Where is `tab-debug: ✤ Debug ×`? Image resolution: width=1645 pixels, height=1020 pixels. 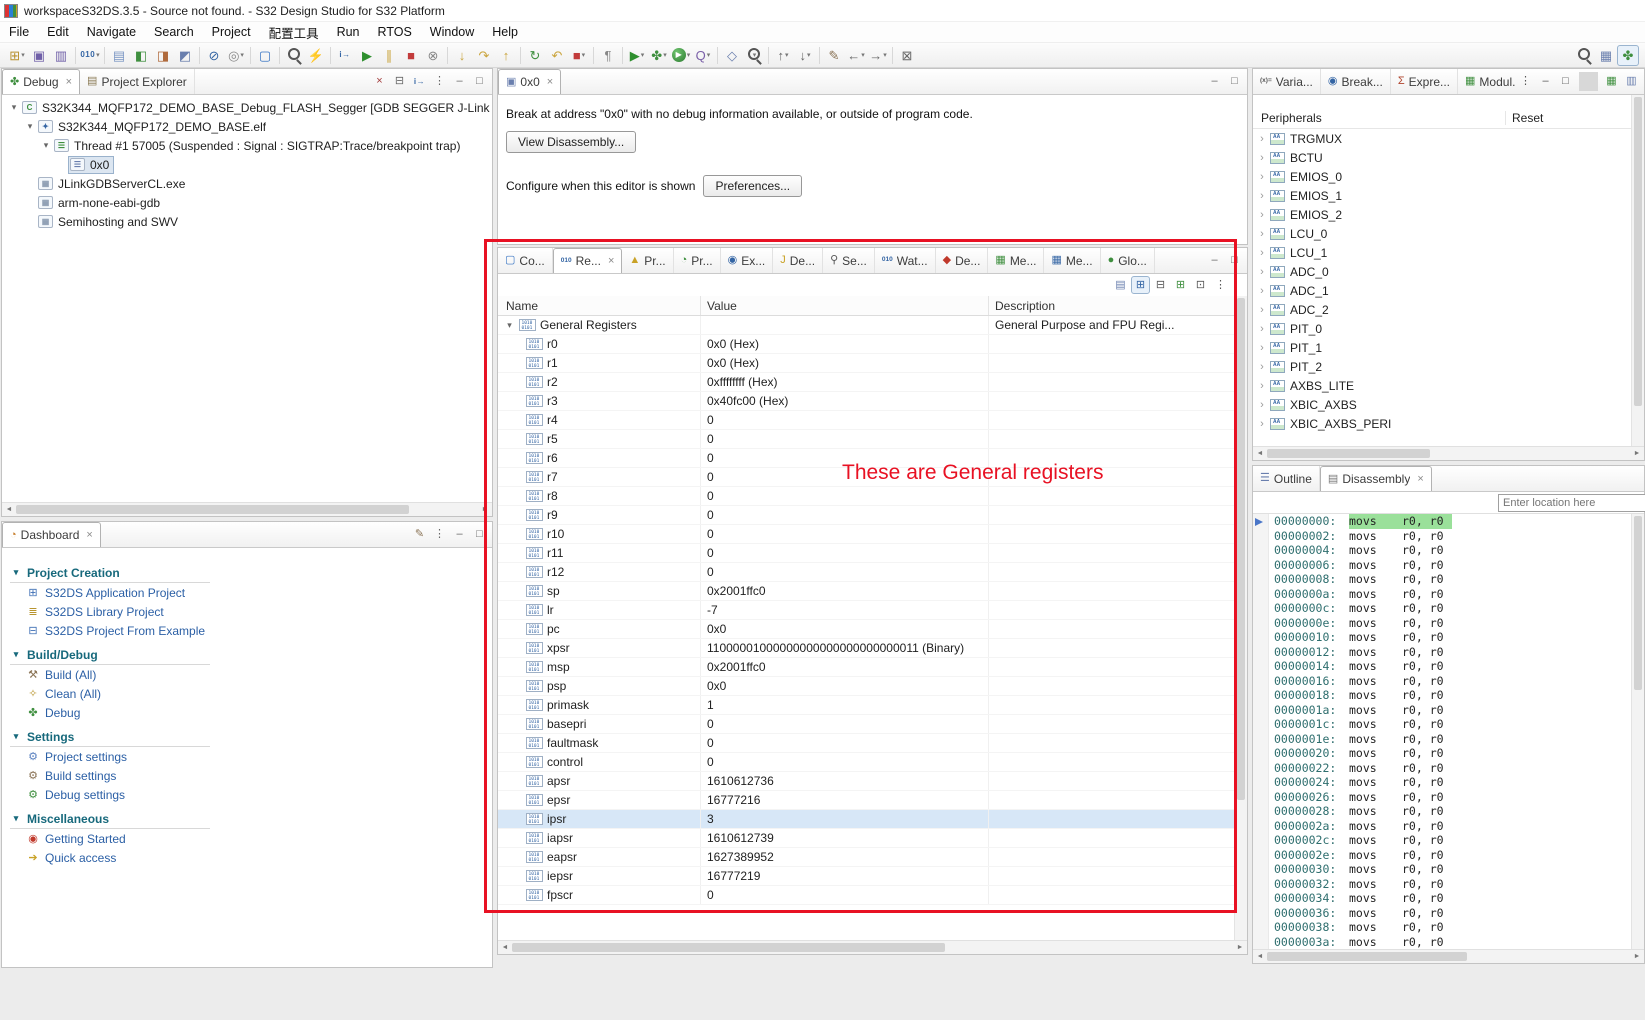 tab-debug: ✤ Debug × is located at coordinates (41, 81).